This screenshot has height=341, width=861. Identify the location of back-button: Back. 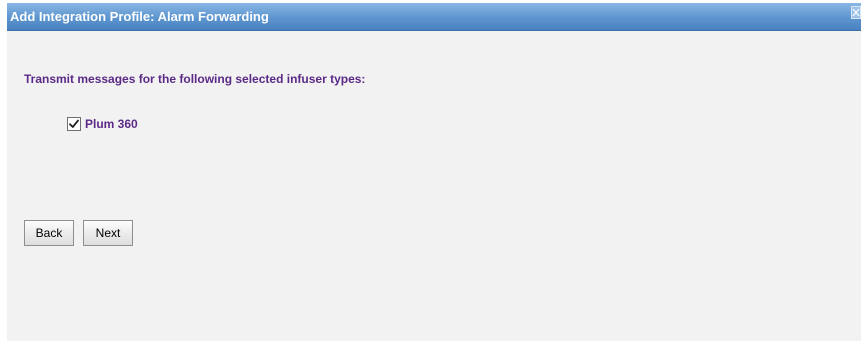
(49, 233).